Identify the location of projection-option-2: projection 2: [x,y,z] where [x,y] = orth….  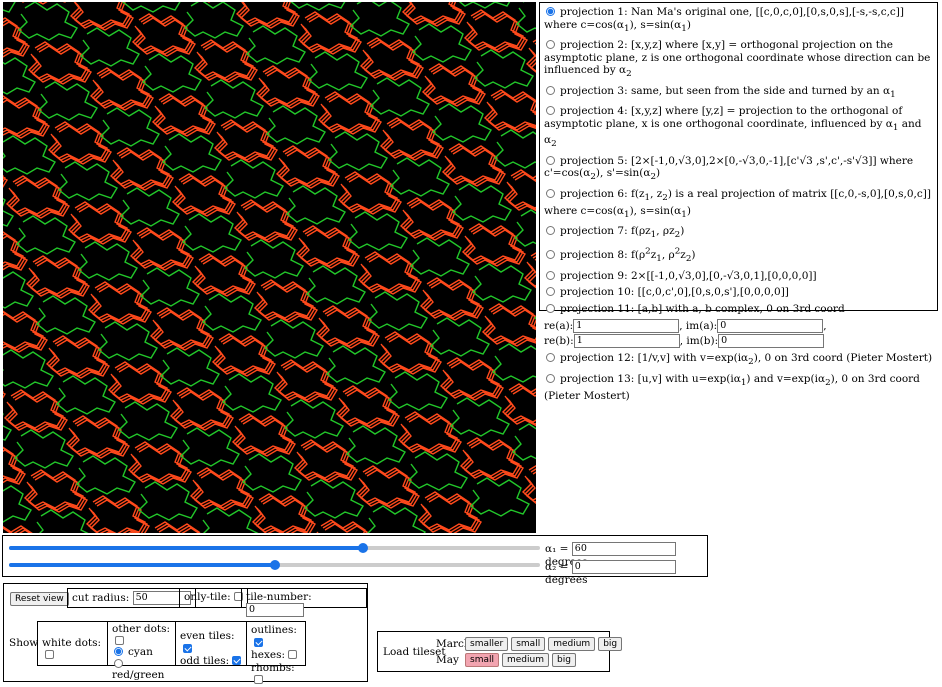
(738, 60).